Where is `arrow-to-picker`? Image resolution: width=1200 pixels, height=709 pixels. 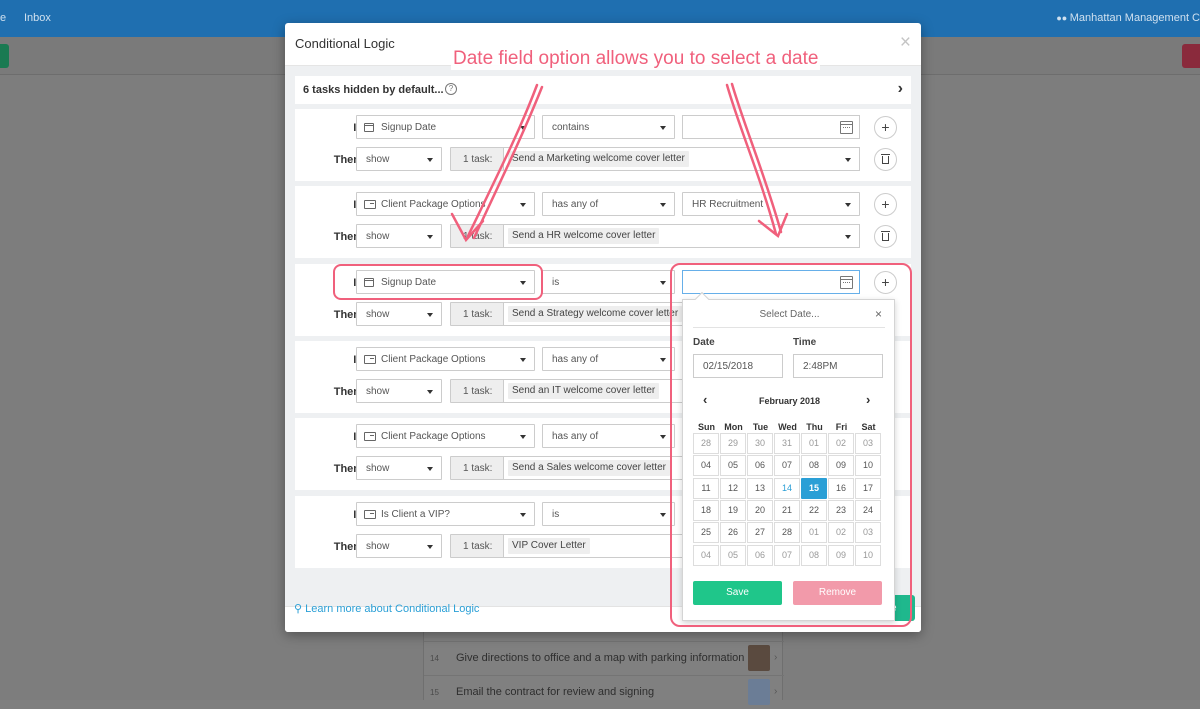
arrow-to-picker is located at coordinates (757, 160).